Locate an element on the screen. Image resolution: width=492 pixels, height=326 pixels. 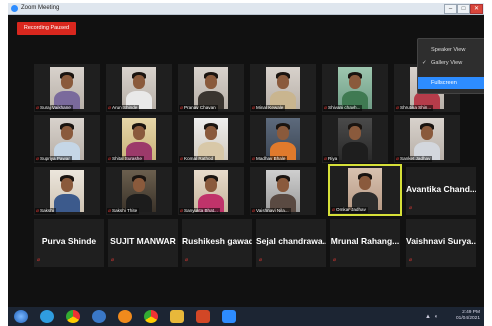
ie-icon is located at coordinates (99, 316).